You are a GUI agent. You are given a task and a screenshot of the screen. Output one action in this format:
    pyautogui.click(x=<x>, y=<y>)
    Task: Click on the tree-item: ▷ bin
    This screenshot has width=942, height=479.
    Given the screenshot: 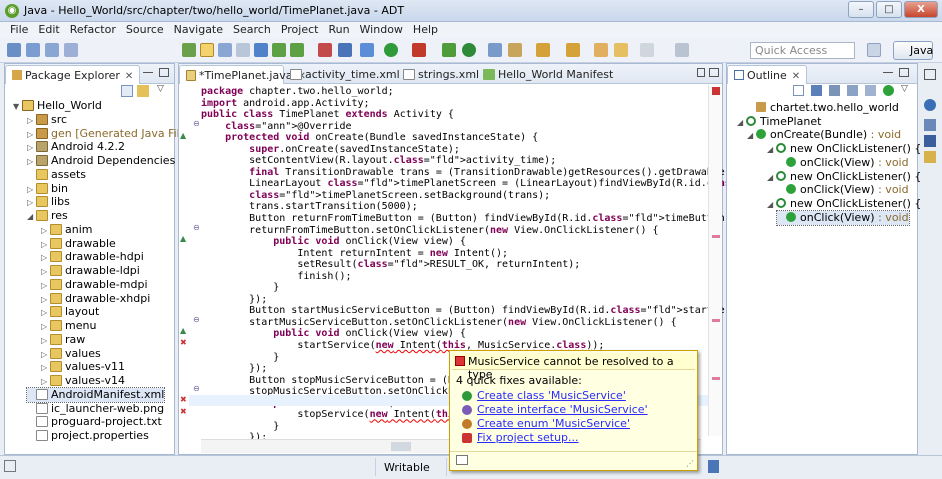 What is the action you would take?
    pyautogui.click(x=47, y=189)
    